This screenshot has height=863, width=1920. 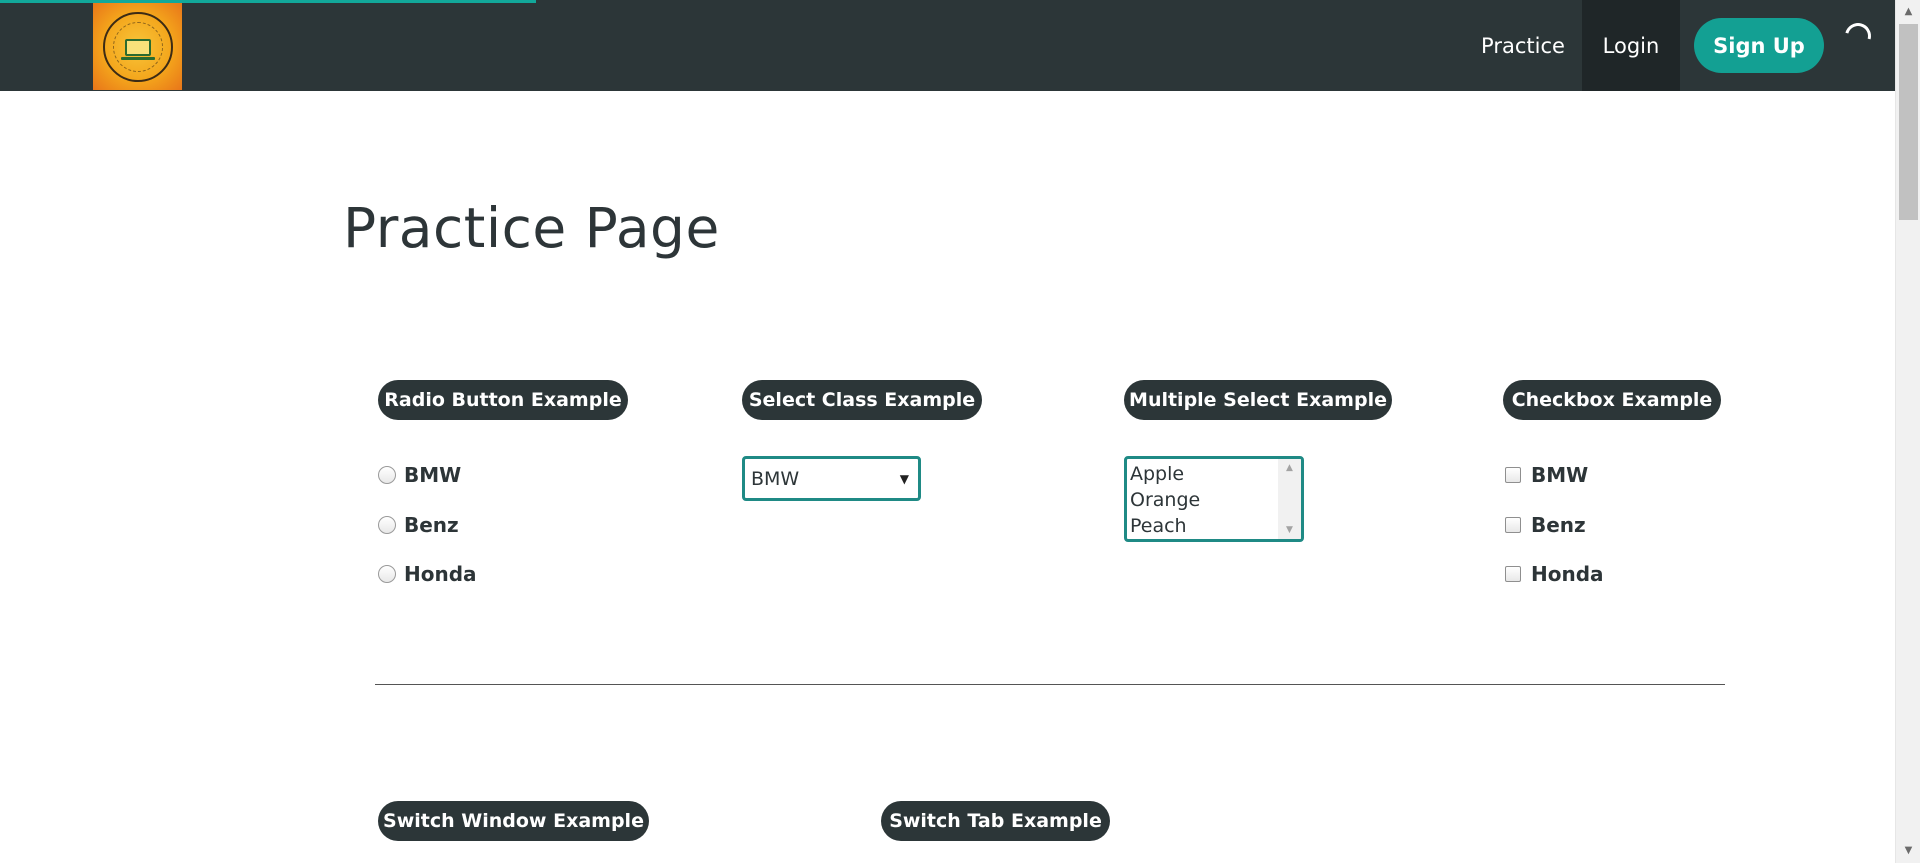 I want to click on radio-option-bmw: BMW, so click(x=419, y=475).